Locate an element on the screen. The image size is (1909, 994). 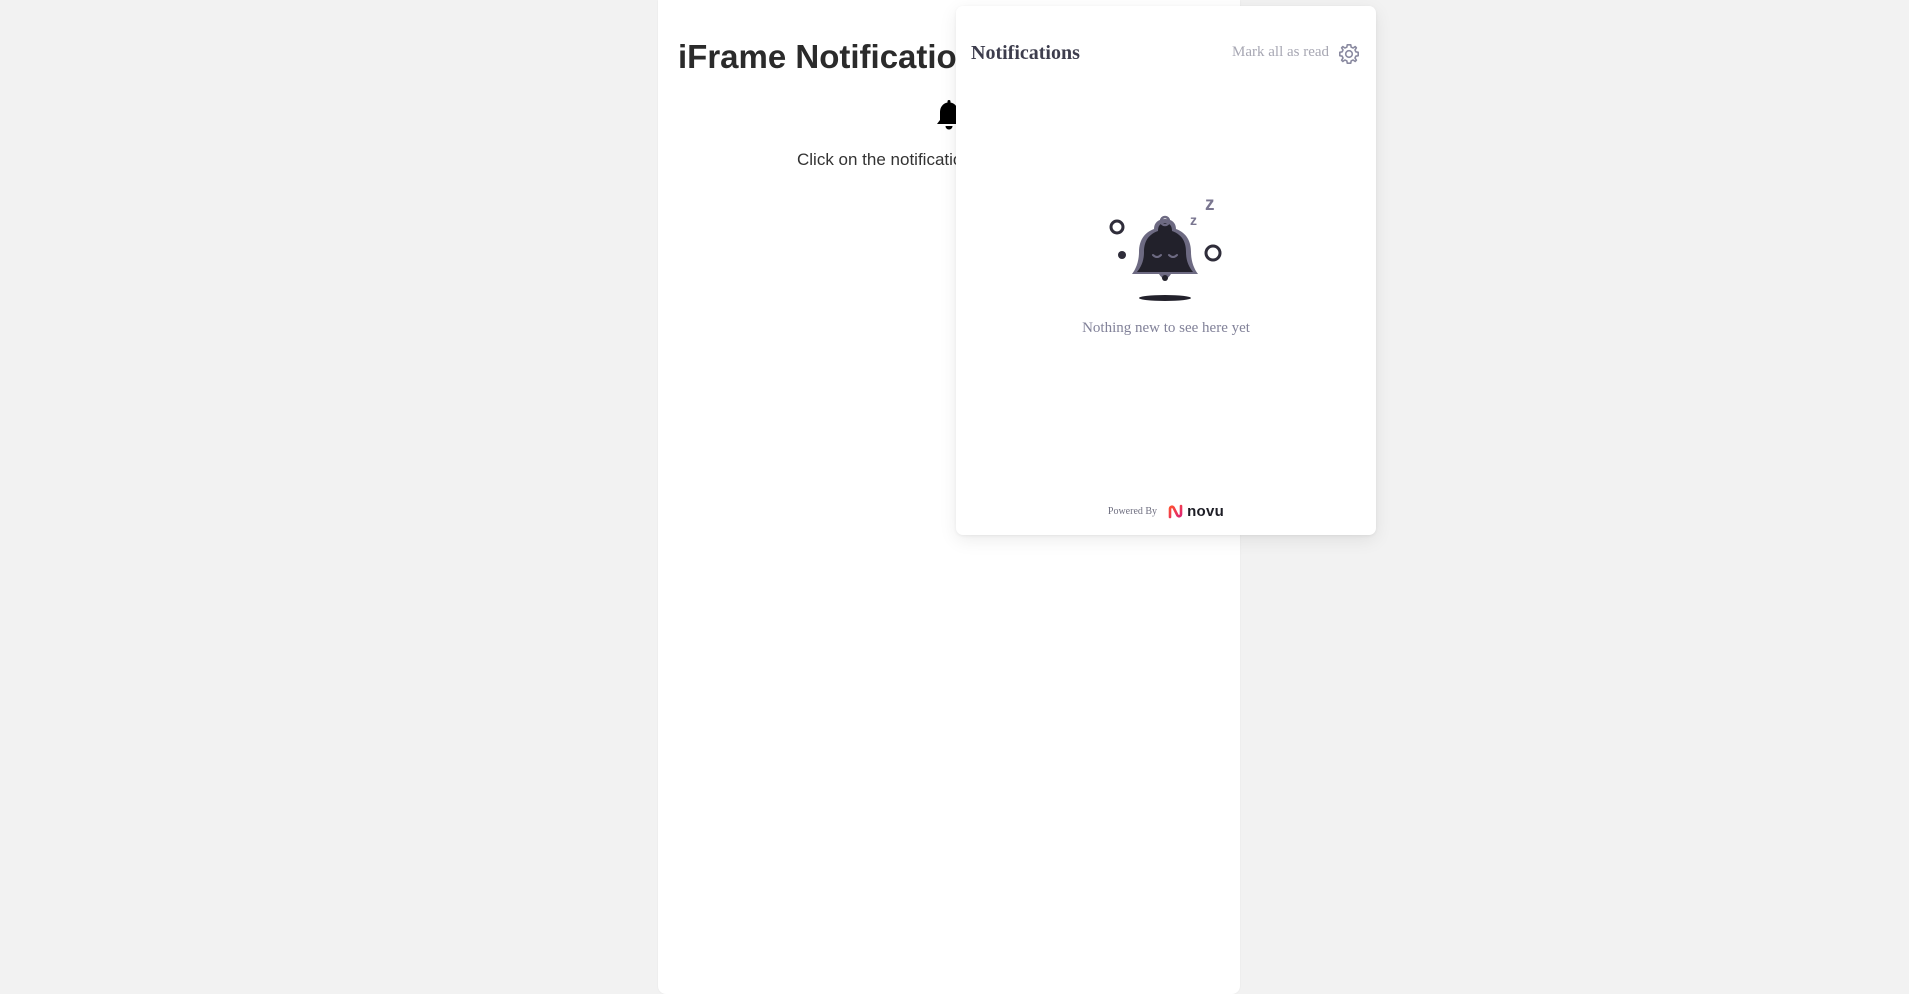
novu-logo-icon is located at coordinates (1175, 511).